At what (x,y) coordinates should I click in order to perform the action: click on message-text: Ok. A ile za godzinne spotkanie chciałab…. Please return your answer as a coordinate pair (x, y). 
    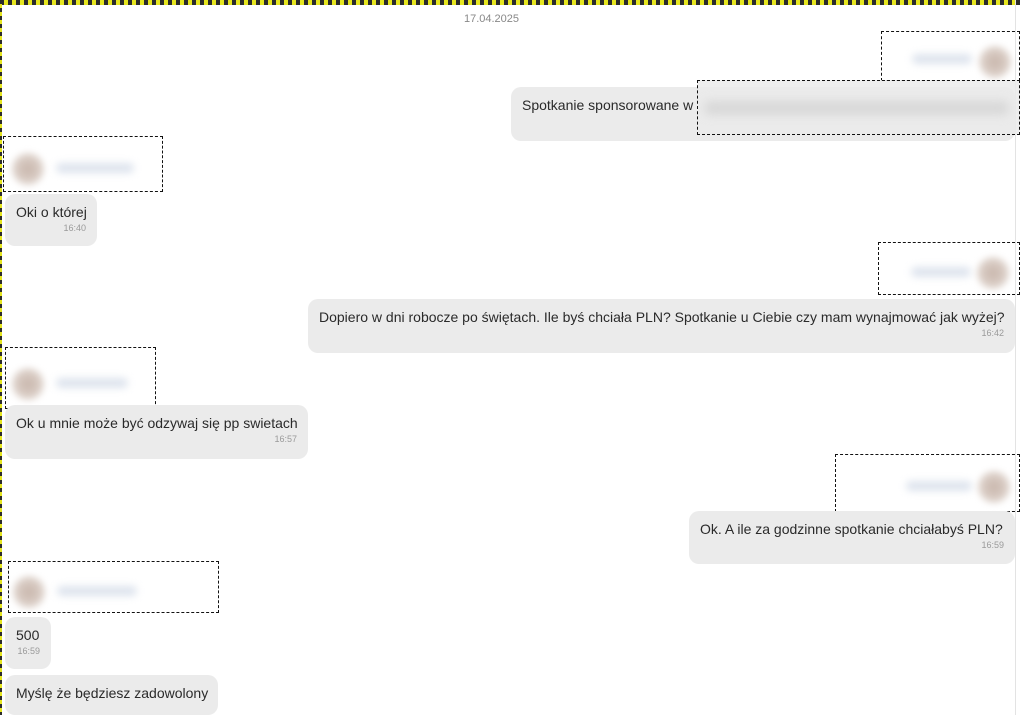
    Looking at the image, I should click on (851, 529).